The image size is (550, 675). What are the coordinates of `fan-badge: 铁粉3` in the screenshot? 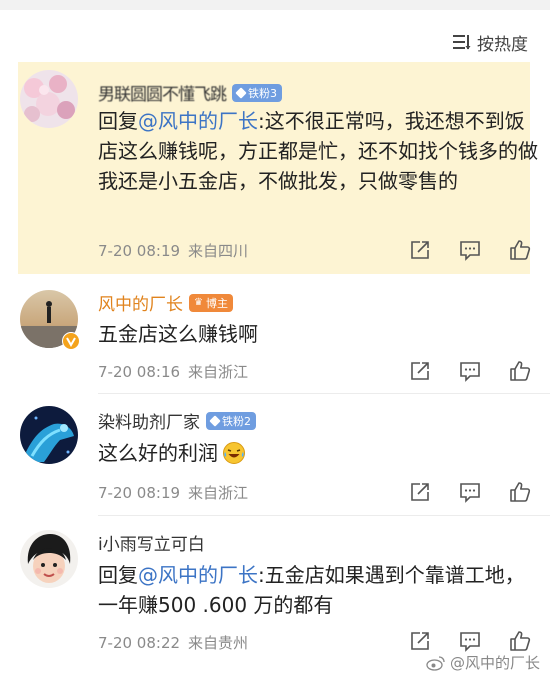 It's located at (257, 92).